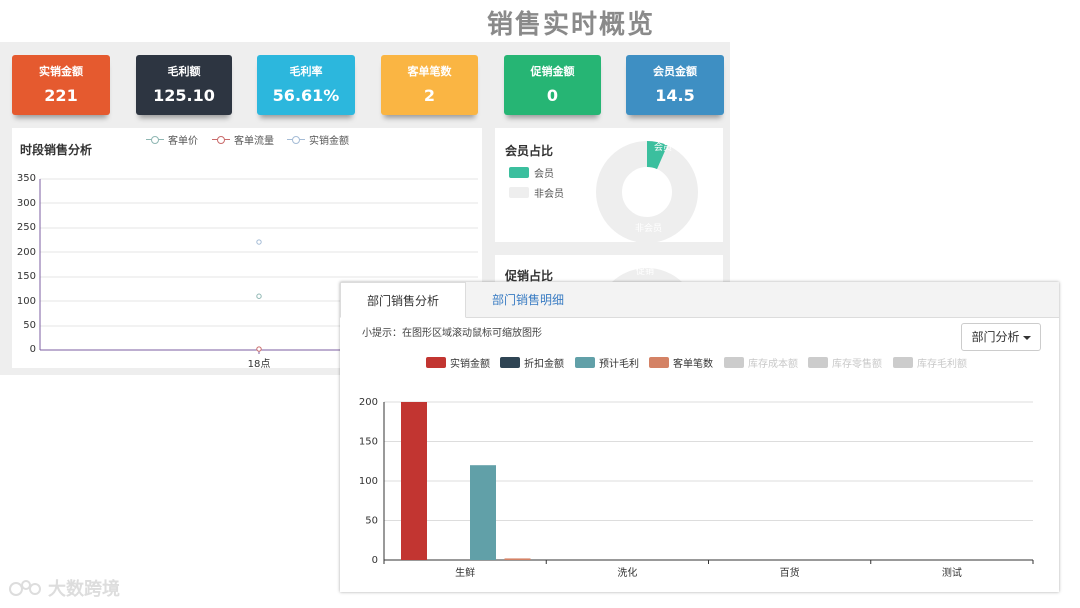 This screenshot has height=608, width=1080. What do you see at coordinates (645, 271) in the screenshot?
I see `slice-label-promo: 促销` at bounding box center [645, 271].